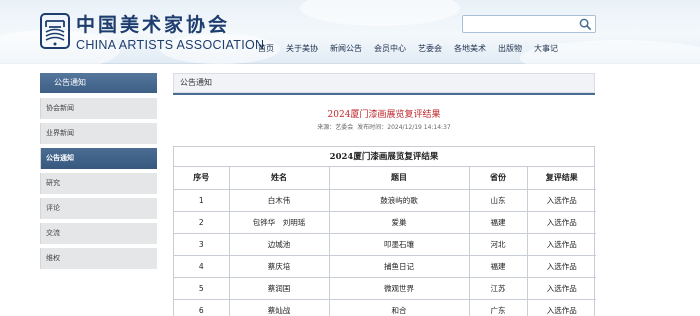  Describe the element at coordinates (384, 115) in the screenshot. I see `article-title: 2024厦门漆画展览复评结果` at that location.